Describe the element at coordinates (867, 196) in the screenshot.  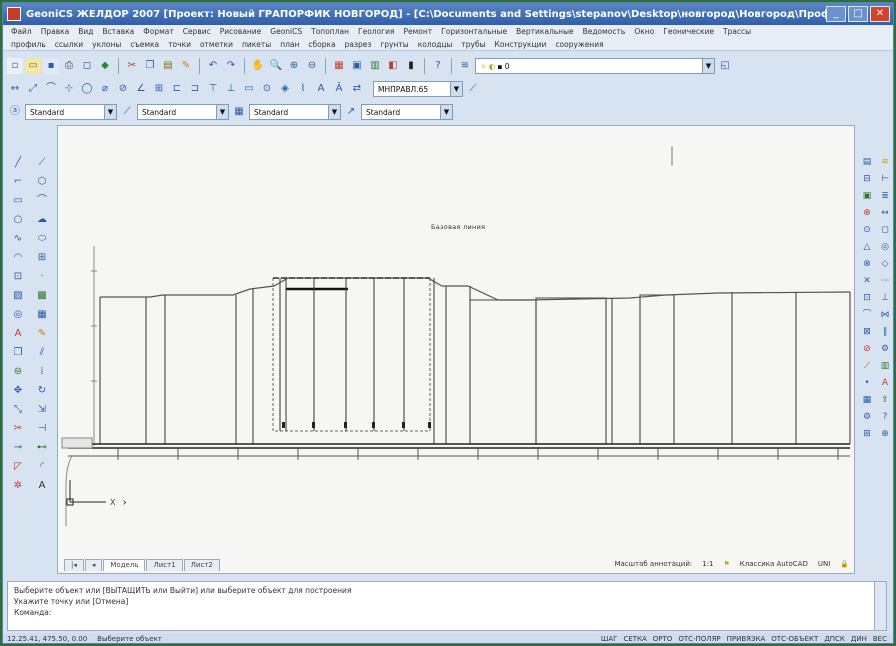
I see `area-icon: ▣` at that location.